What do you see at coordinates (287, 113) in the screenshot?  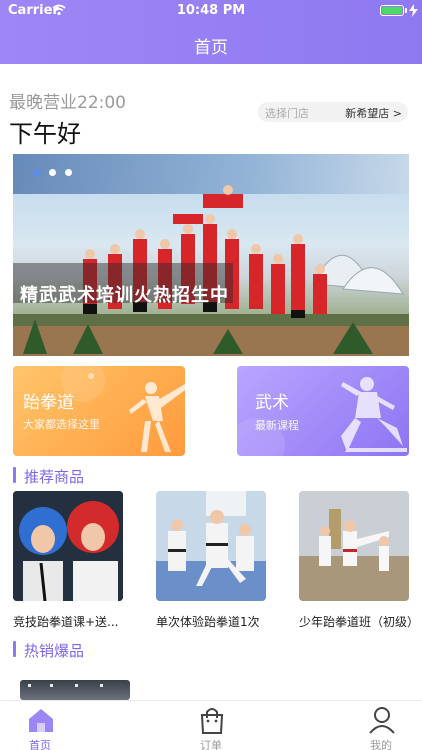 I see `store-hint: 选择门店` at bounding box center [287, 113].